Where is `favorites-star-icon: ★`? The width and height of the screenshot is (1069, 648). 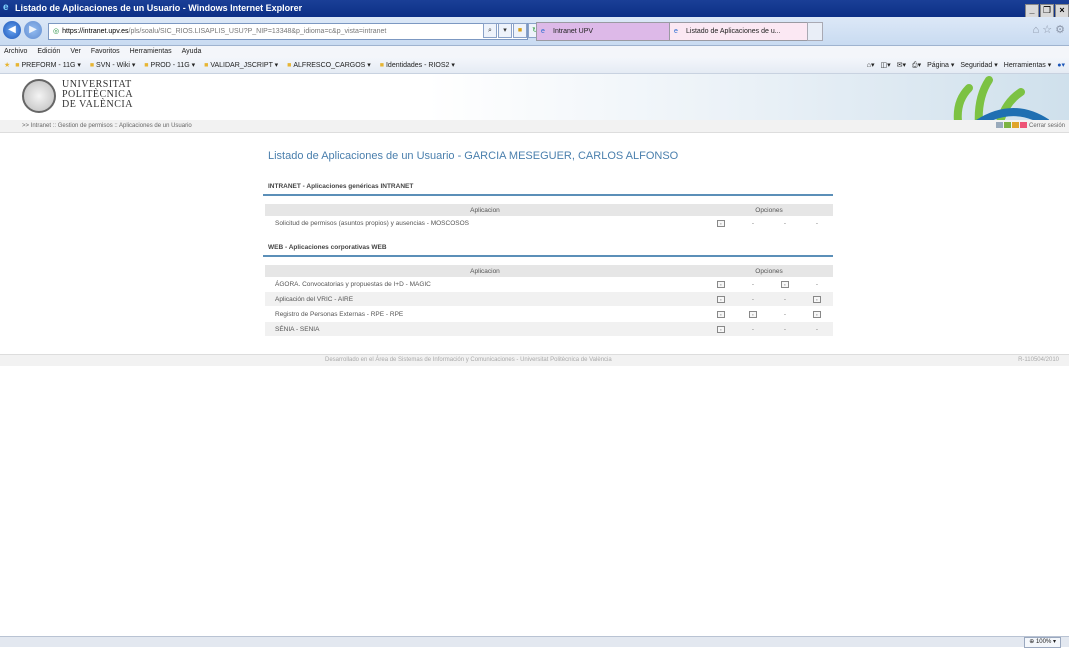
favorites-star-icon: ★ is located at coordinates (7, 65).